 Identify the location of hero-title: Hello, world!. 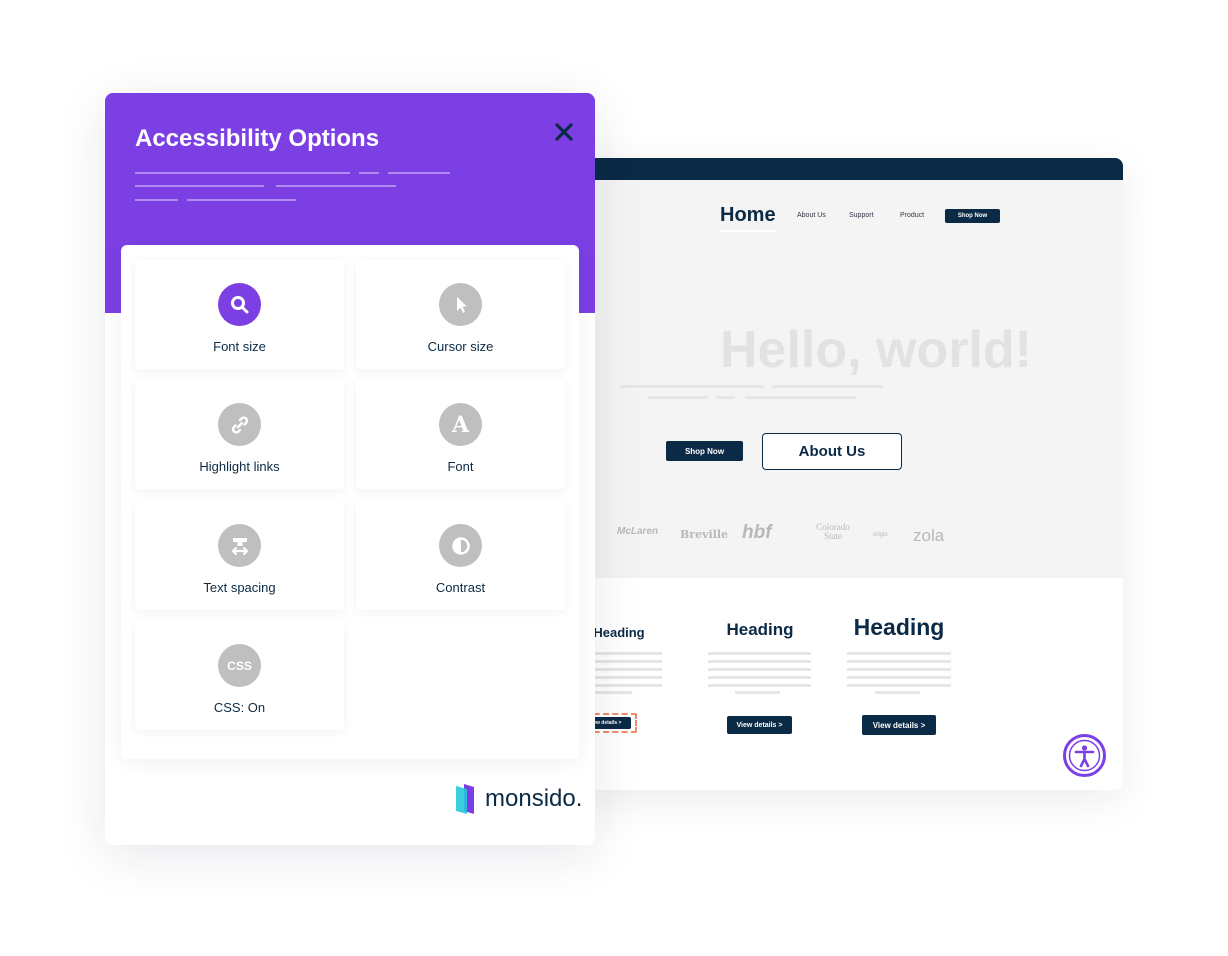
(876, 350).